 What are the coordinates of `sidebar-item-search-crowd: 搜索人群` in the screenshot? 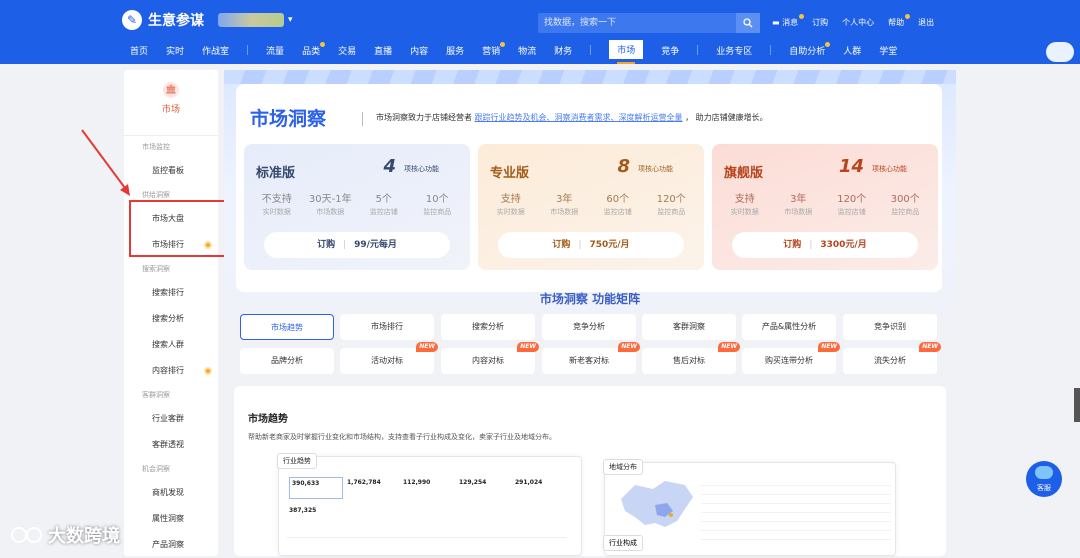 It's located at (171, 345).